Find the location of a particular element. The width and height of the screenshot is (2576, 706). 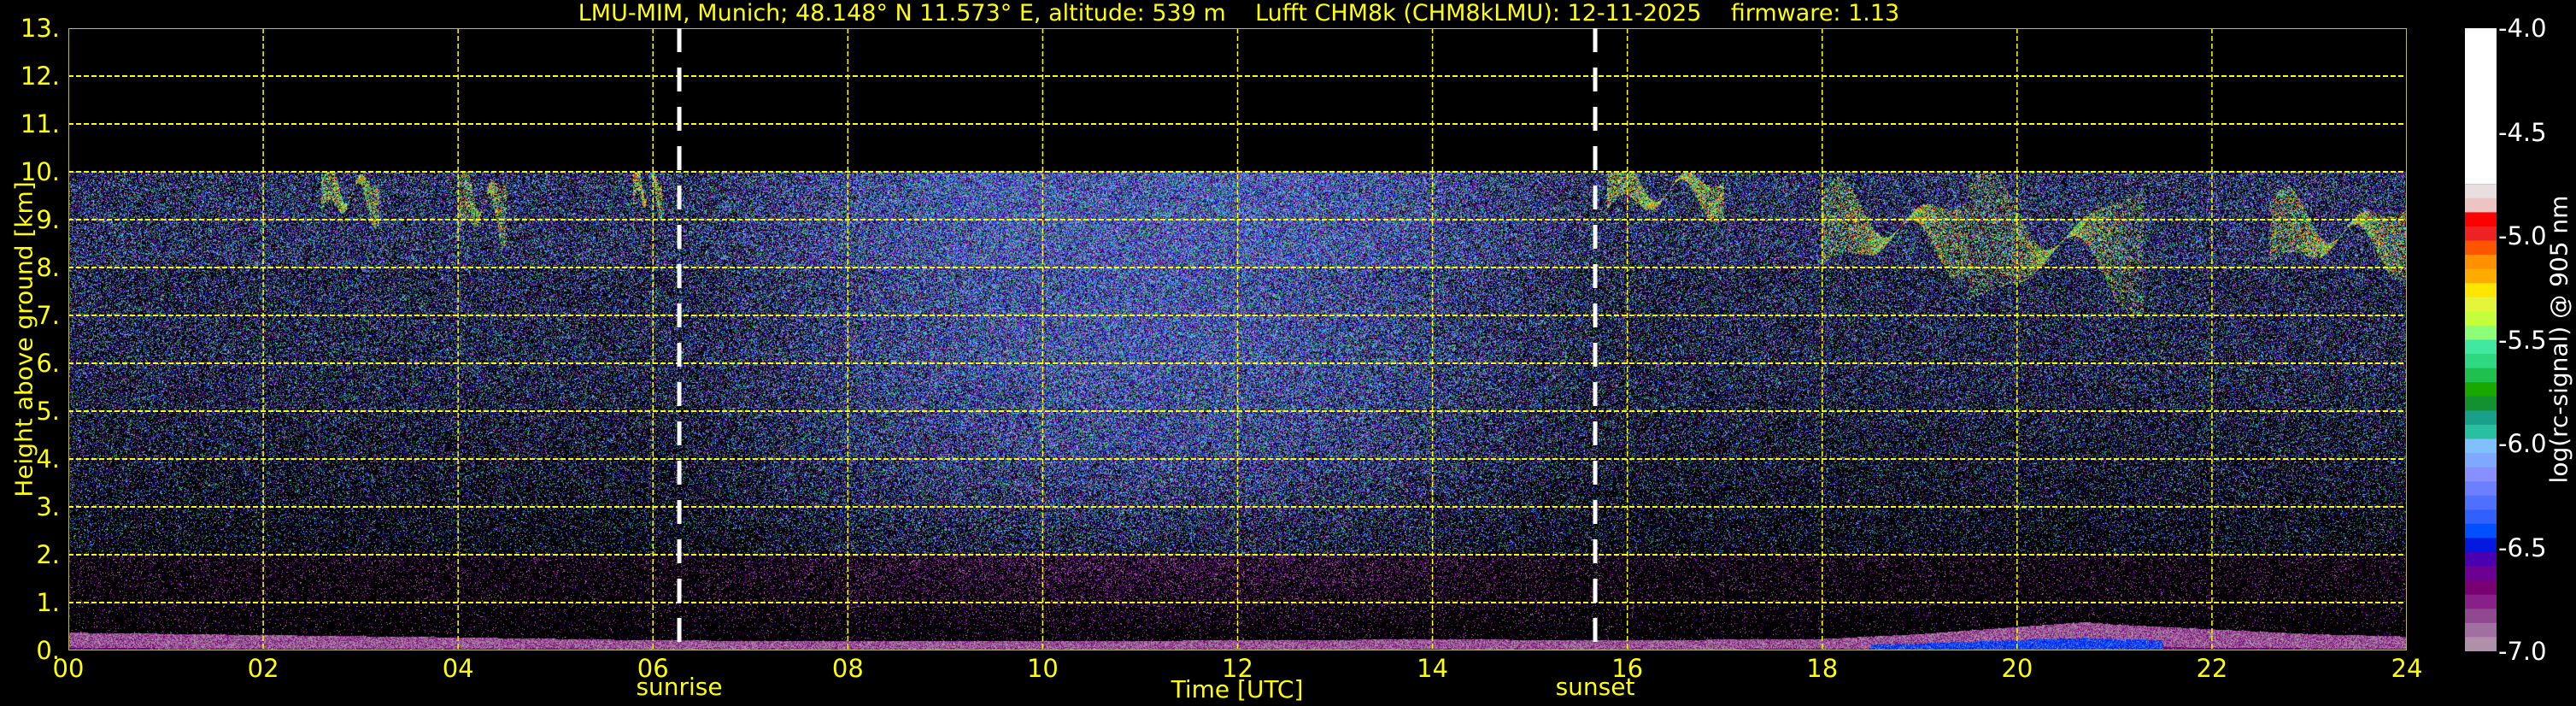

y-tick-label: 4. is located at coordinates (48, 459).